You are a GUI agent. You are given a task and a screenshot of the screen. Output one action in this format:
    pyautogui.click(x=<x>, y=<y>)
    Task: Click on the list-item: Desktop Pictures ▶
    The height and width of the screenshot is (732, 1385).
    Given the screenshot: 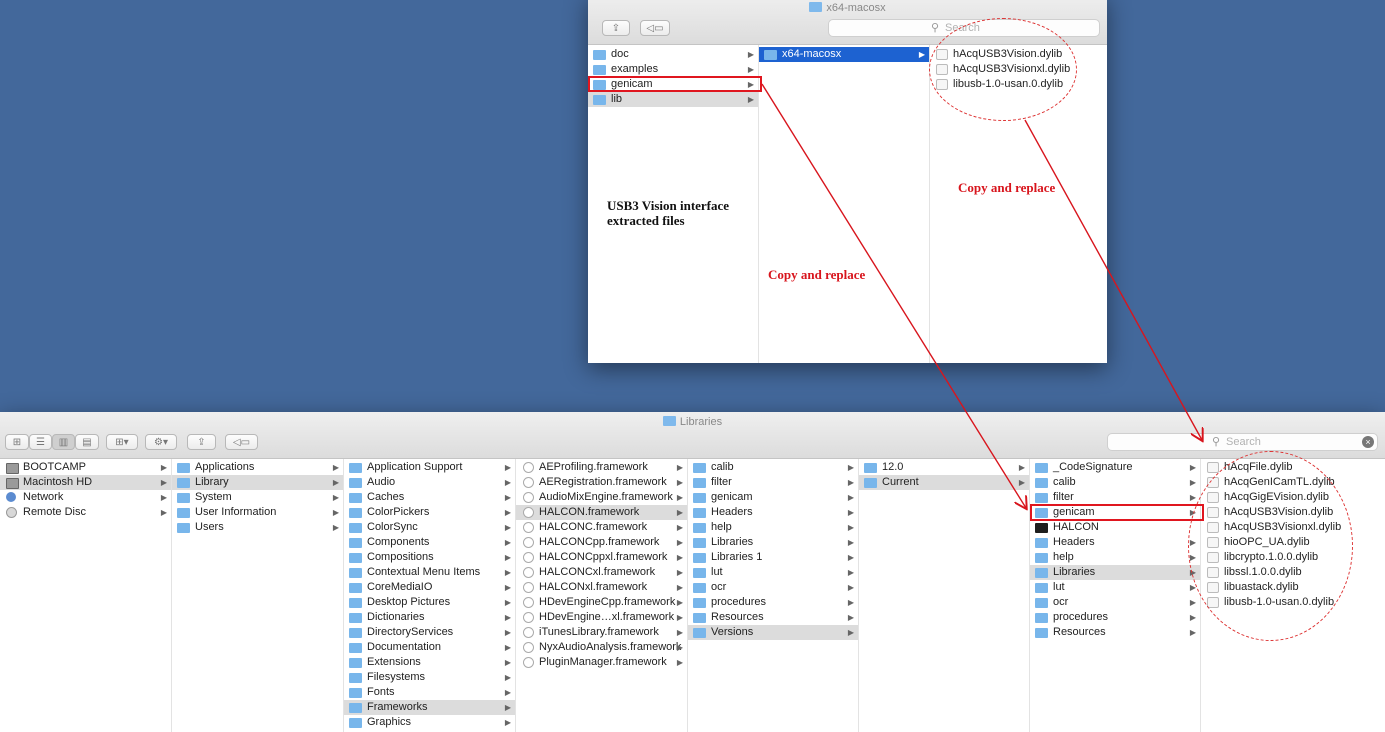 What is the action you would take?
    pyautogui.click(x=429, y=602)
    